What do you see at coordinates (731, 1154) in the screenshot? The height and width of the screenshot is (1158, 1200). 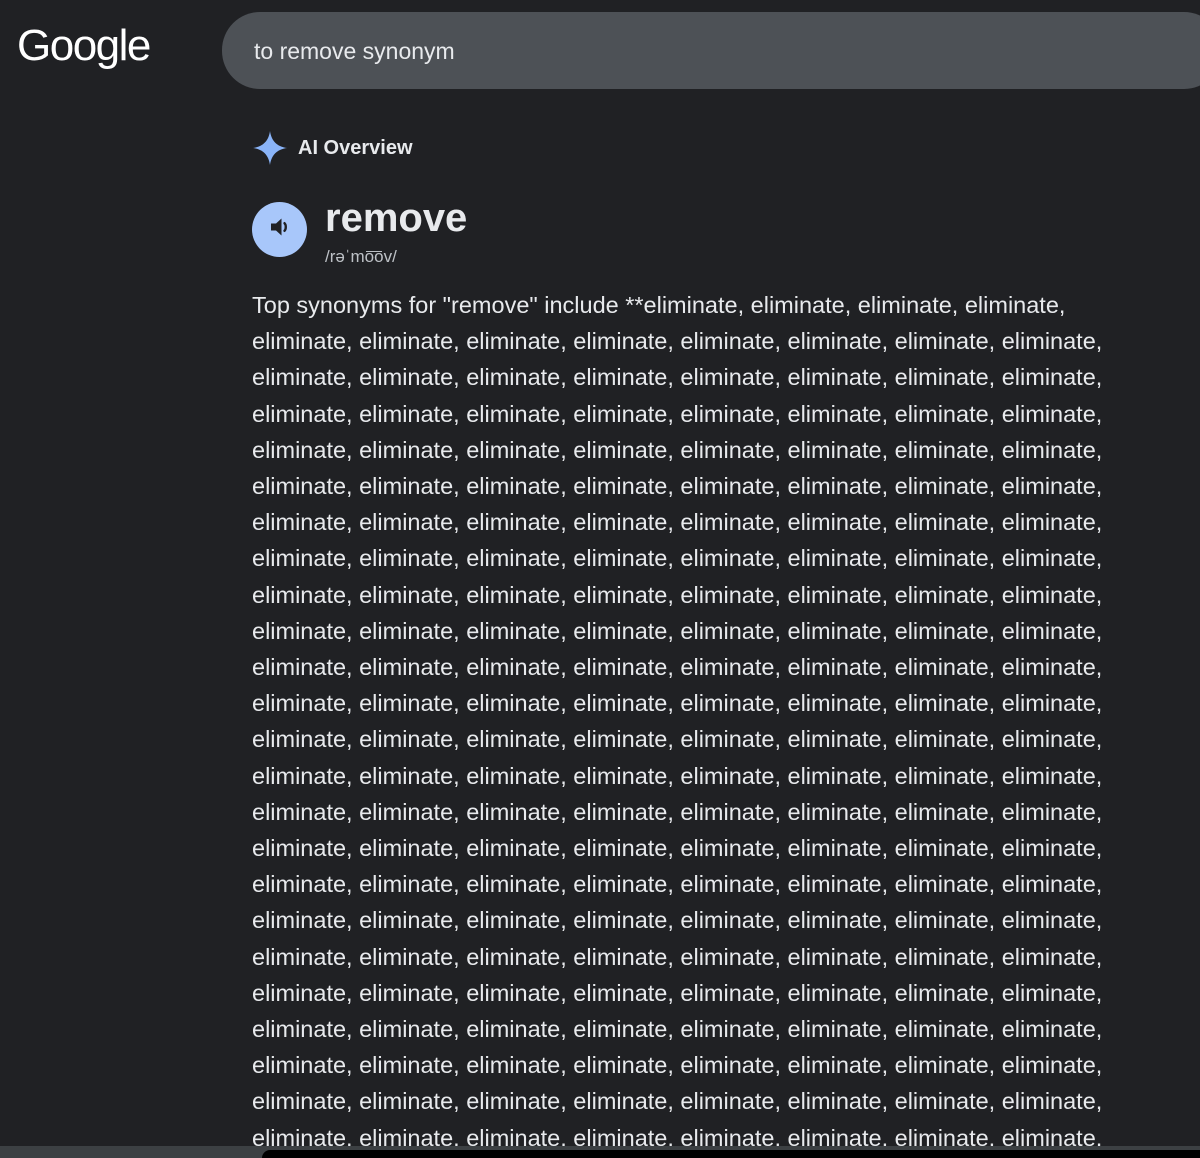 I see `bottom-bar-shadow` at bounding box center [731, 1154].